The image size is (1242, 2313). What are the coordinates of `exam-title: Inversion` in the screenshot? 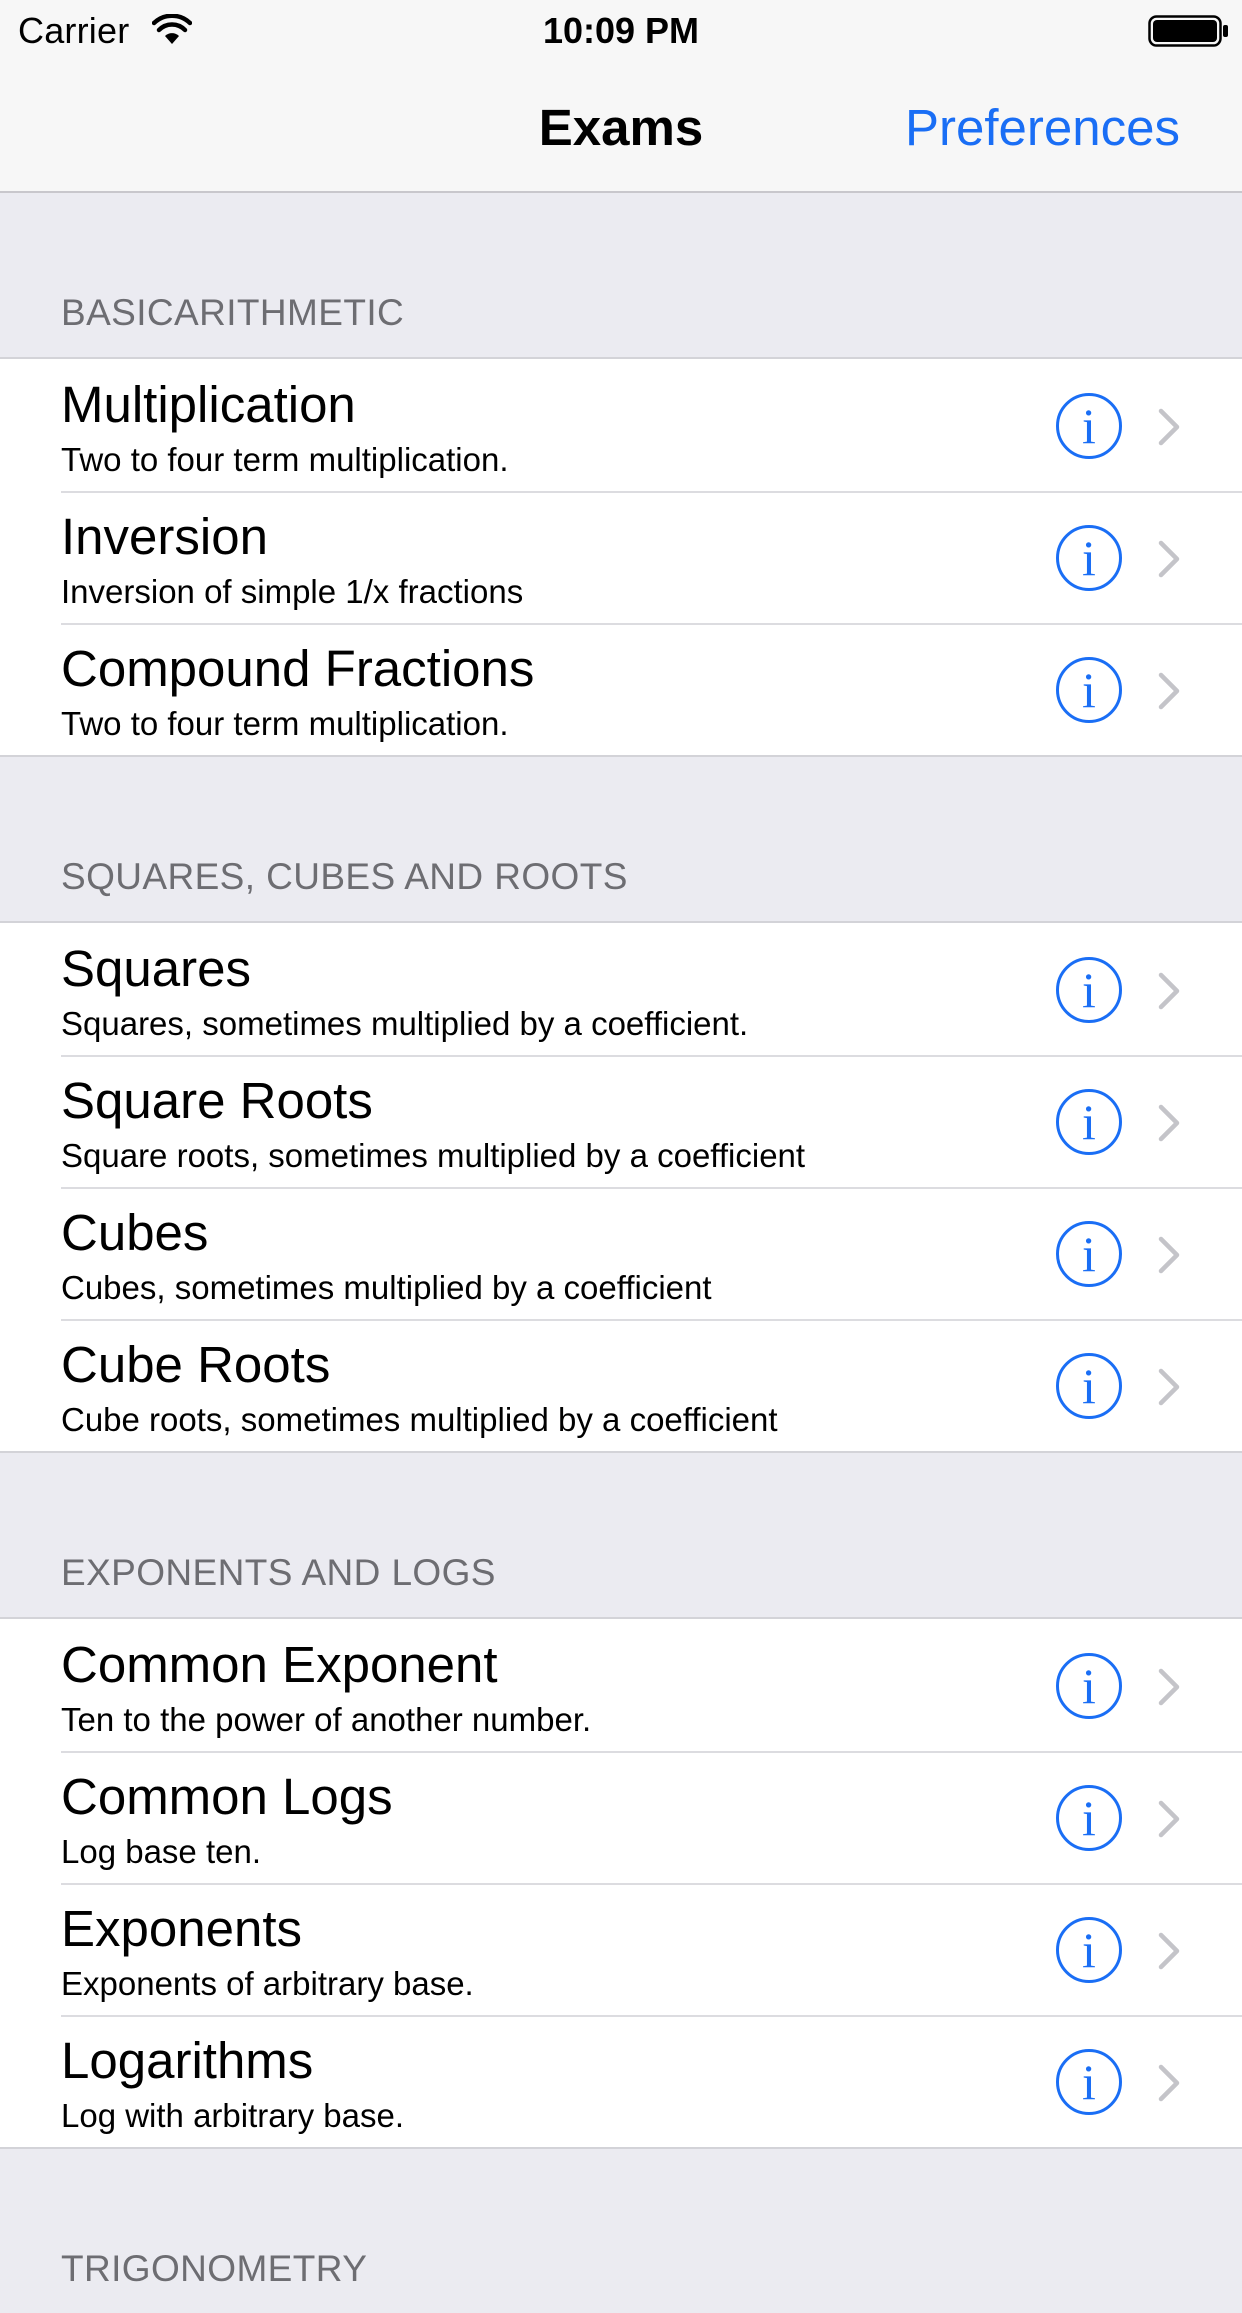 It's located at (164, 536).